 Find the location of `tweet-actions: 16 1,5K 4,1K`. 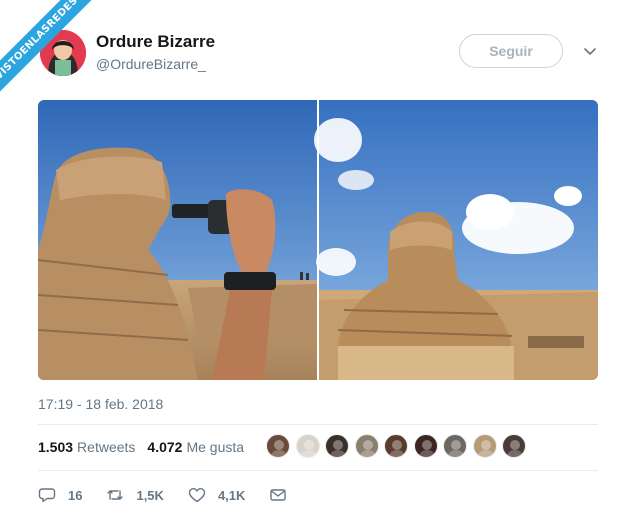

tweet-actions: 16 1,5K 4,1K is located at coordinates (180, 495).